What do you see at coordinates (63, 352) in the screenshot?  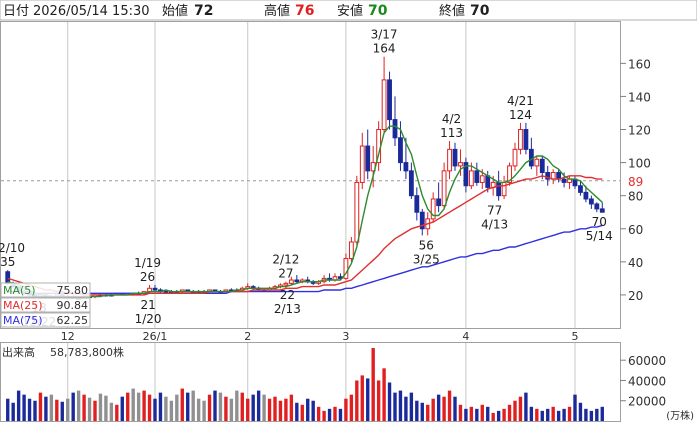 I see `volume-legend: 出来高 58,783,800株` at bounding box center [63, 352].